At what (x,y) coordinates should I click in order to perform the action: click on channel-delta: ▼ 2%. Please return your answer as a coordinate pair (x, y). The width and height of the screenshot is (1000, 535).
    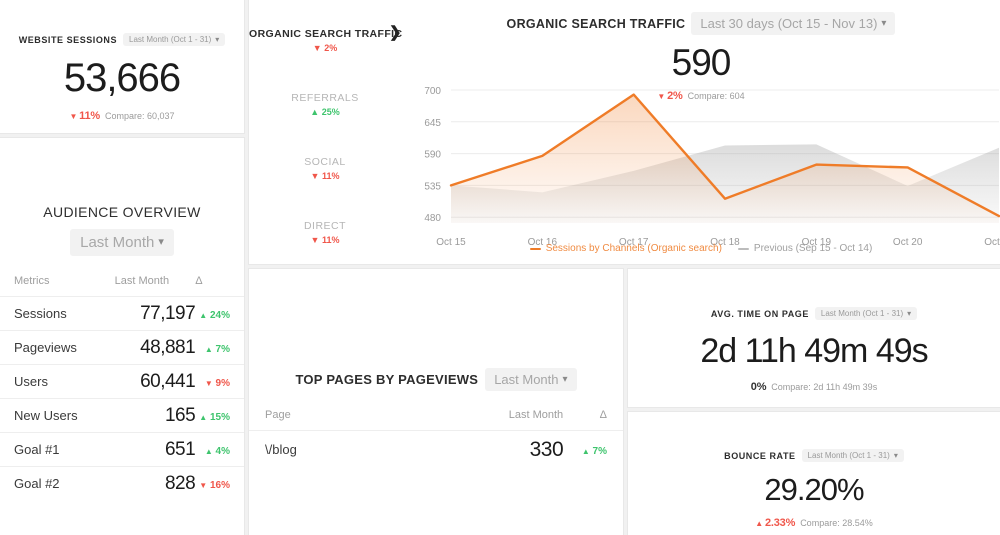
    Looking at the image, I should click on (325, 48).